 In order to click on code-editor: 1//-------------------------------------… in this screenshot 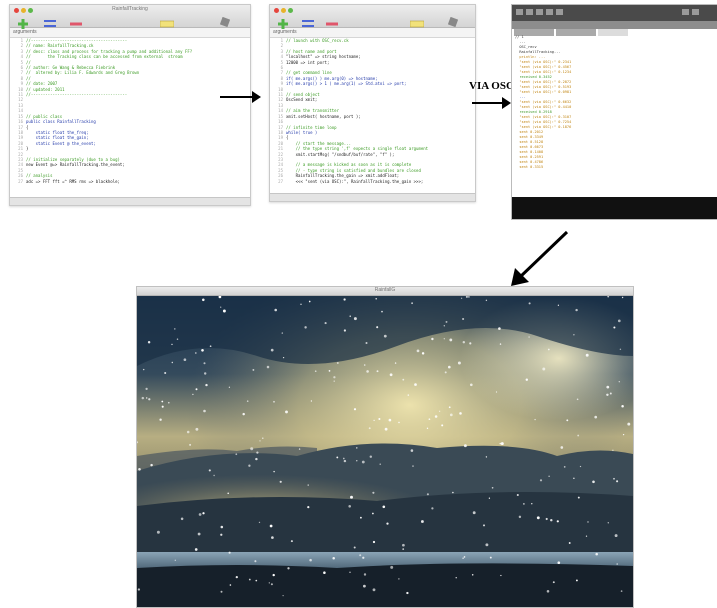, I will do `click(130, 111)`.